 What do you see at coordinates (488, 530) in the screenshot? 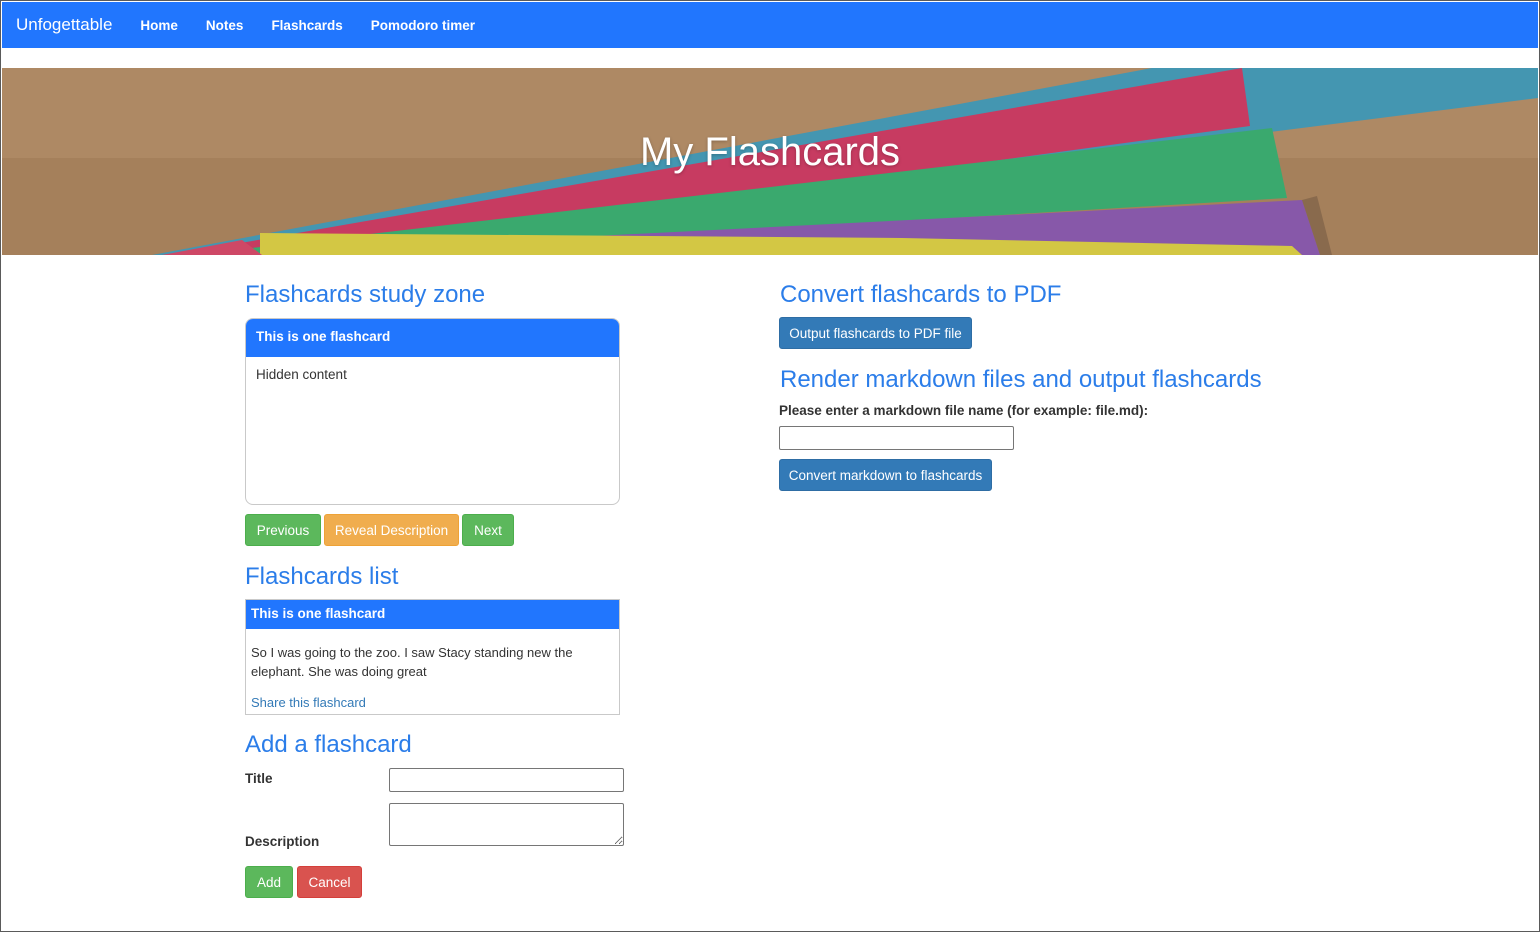
I see `next-button: Next` at bounding box center [488, 530].